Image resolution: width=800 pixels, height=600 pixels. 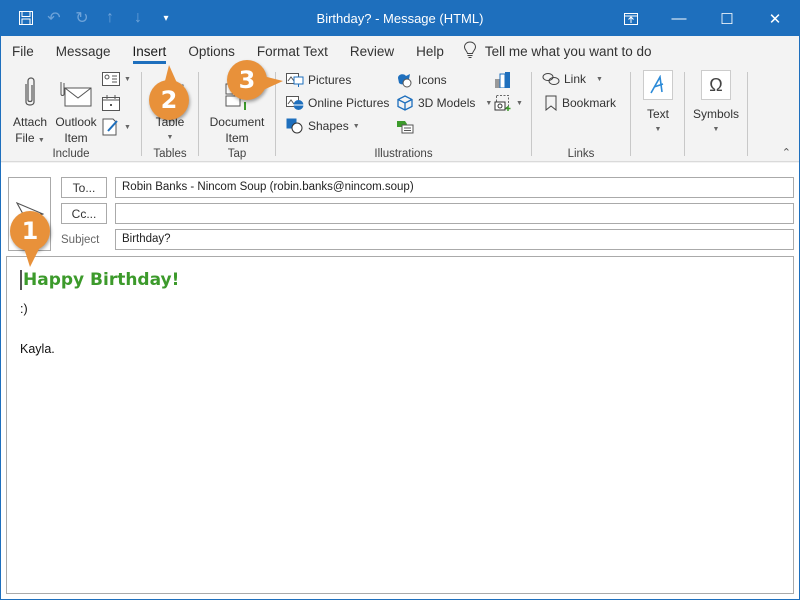 I want to click on screenshot-button: ▼, so click(x=508, y=103).